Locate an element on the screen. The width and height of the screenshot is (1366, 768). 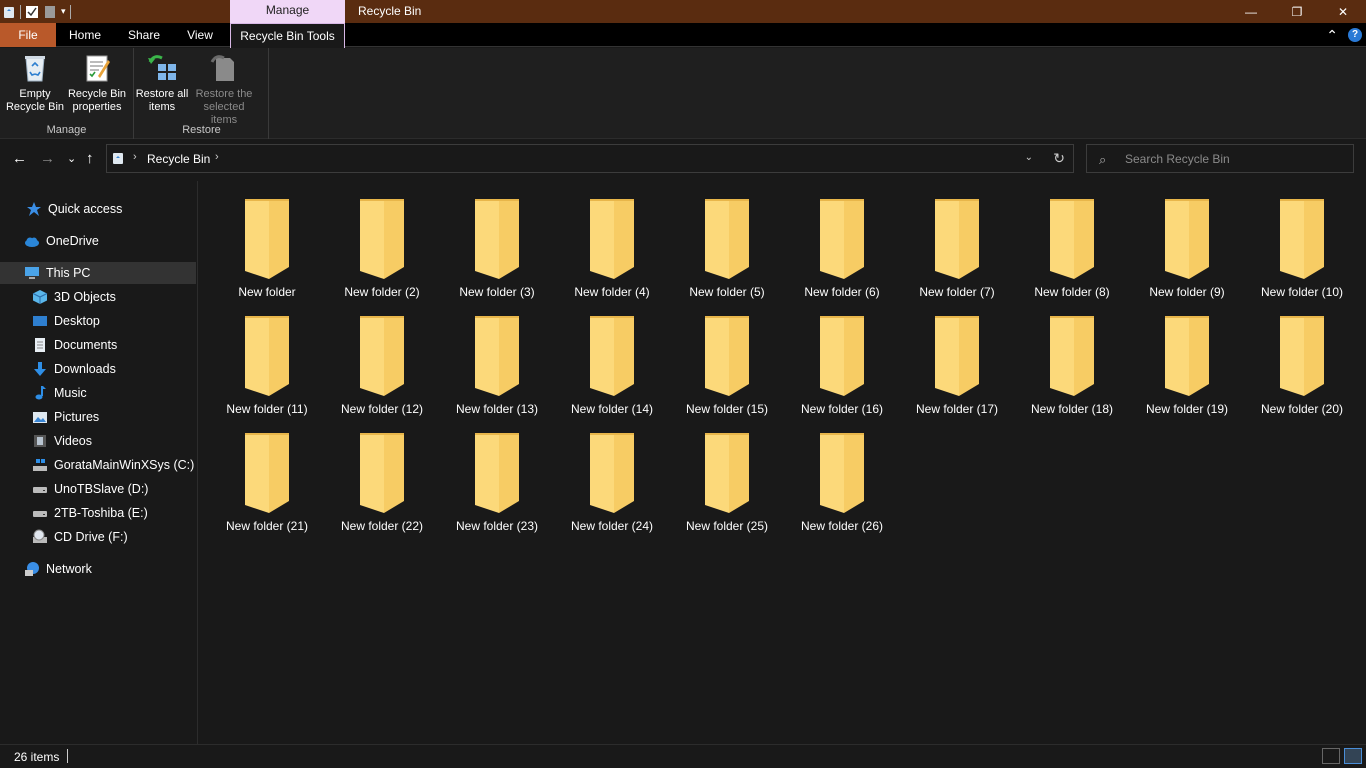
nav-downloads: Downloads is located at coordinates (98, 369).